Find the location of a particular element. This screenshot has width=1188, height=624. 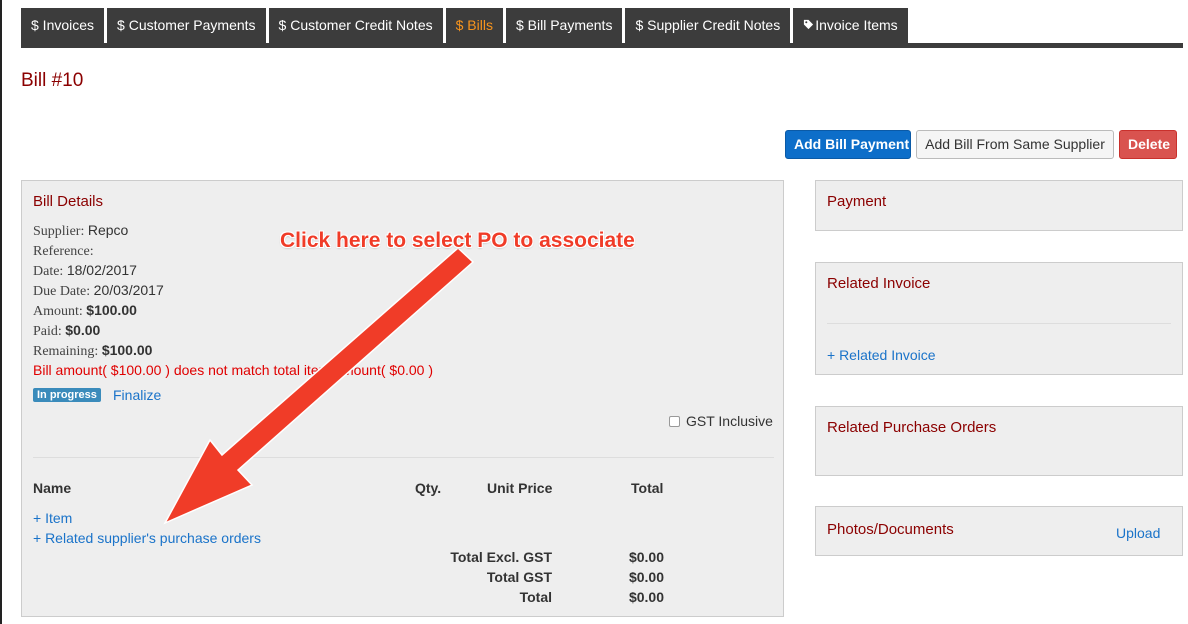

status-badge: In progress is located at coordinates (67, 395).